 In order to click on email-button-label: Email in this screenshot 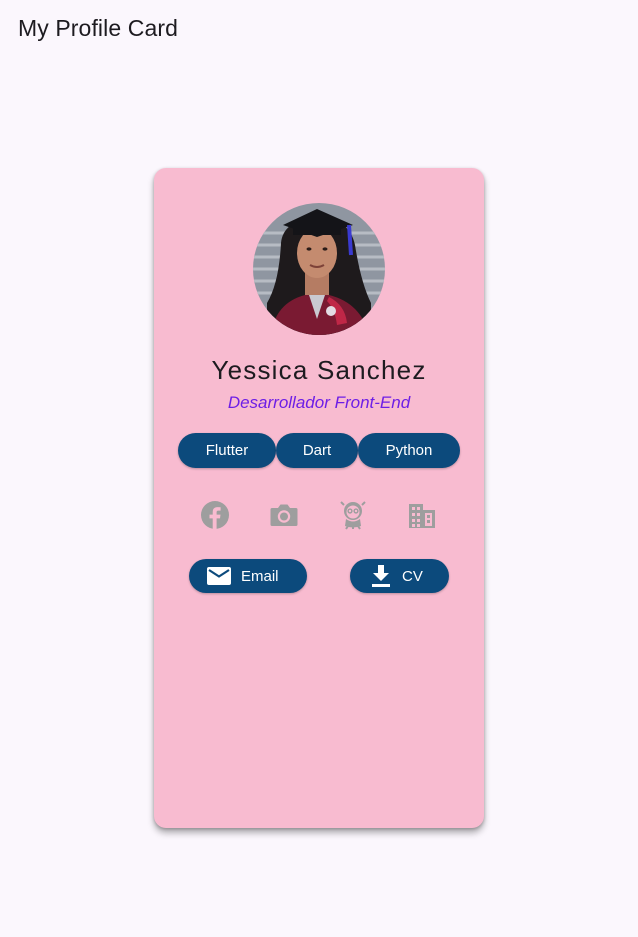, I will do `click(260, 576)`.